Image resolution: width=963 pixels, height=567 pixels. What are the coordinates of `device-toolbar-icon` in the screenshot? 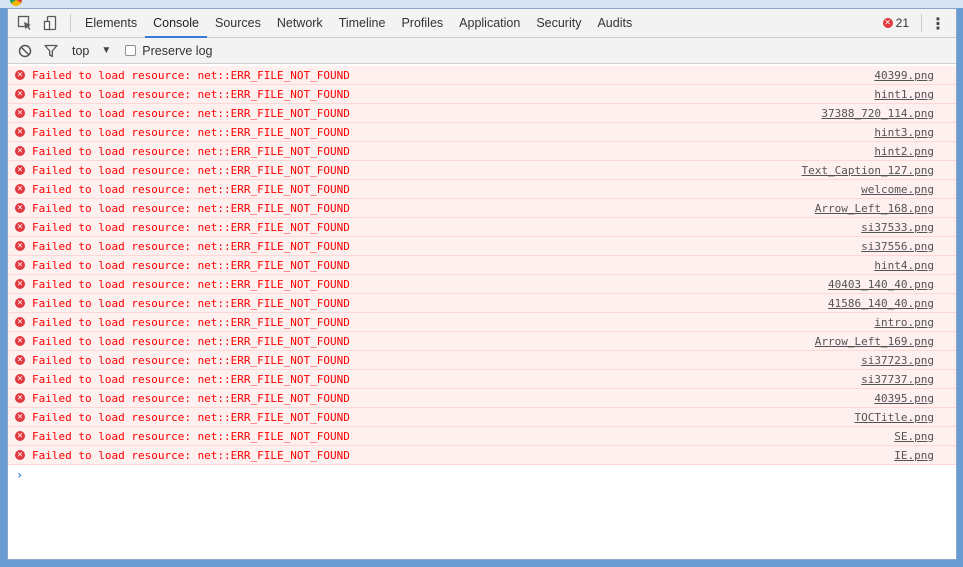 It's located at (51, 23).